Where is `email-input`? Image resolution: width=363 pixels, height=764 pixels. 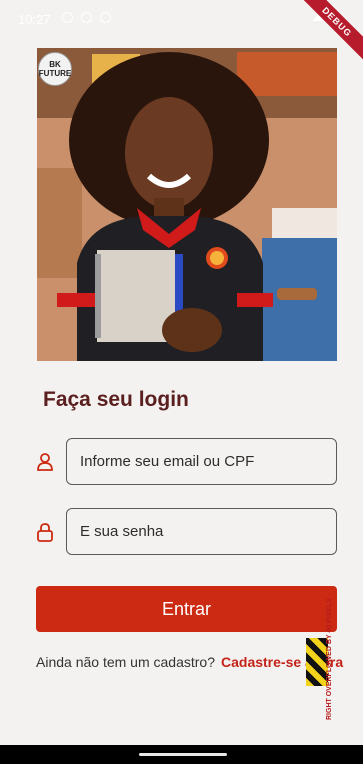 email-input is located at coordinates (201, 461).